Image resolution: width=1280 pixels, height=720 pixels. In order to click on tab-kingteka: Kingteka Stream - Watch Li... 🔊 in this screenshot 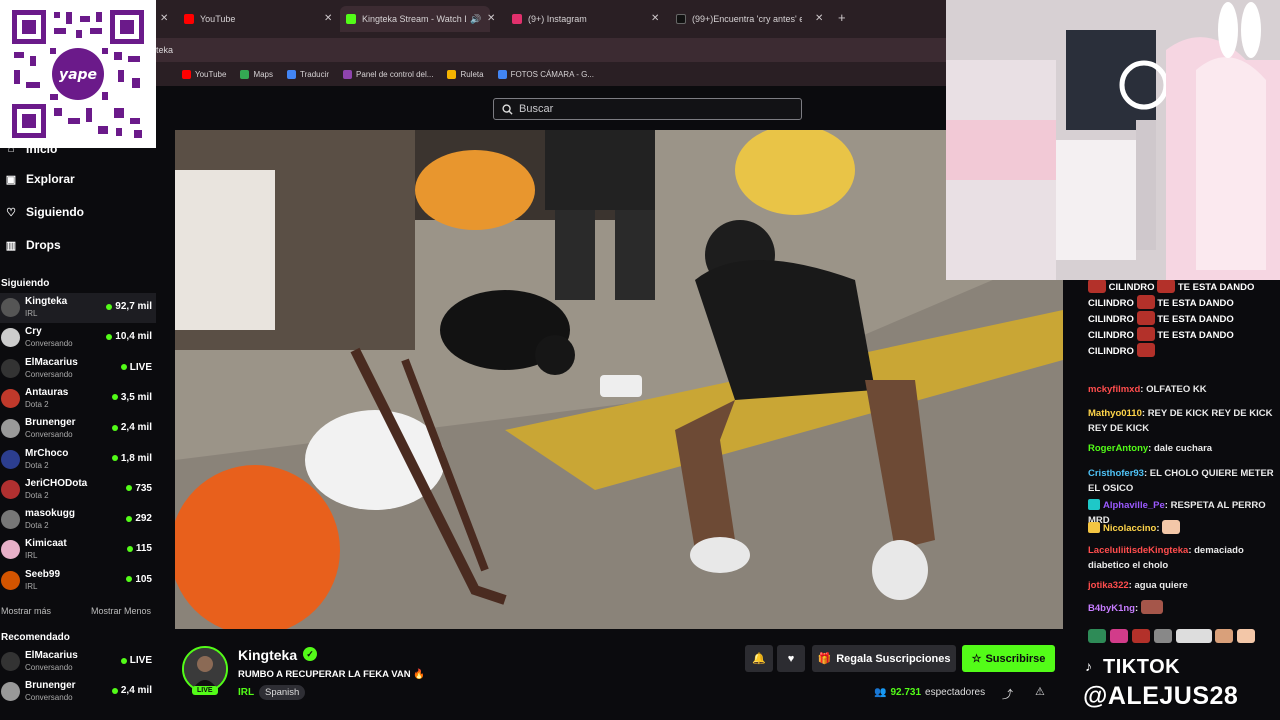, I will do `click(415, 19)`.